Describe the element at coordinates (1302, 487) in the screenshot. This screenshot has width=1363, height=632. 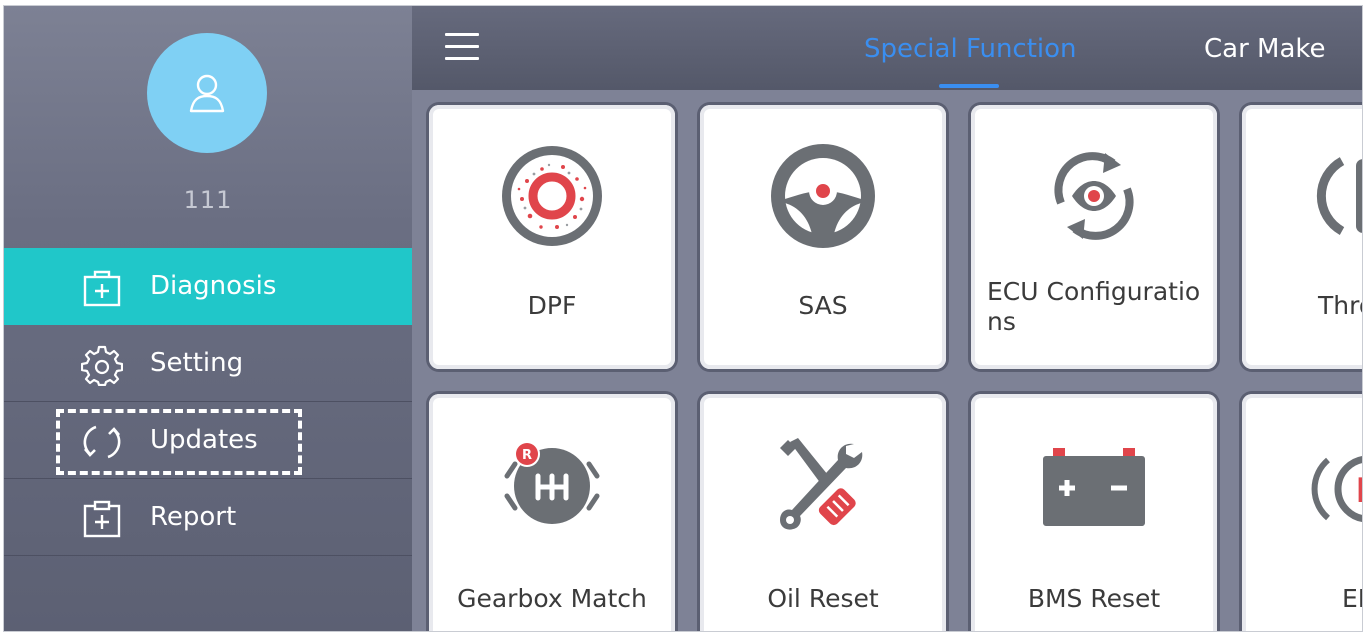
I see `parking-brake-icon: P` at that location.